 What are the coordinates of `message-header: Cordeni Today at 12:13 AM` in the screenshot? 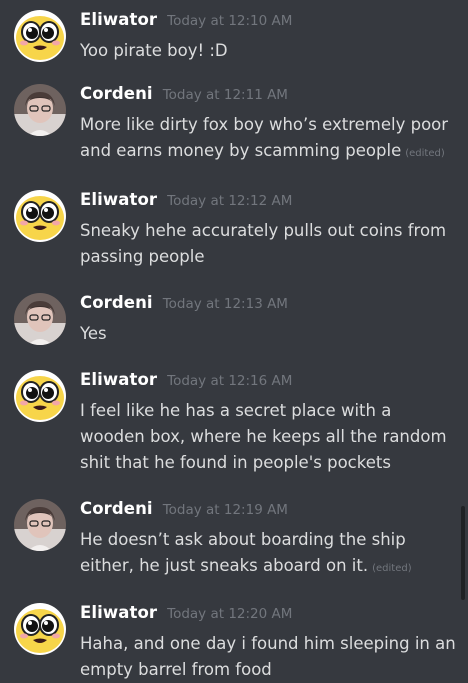 It's located at (184, 302).